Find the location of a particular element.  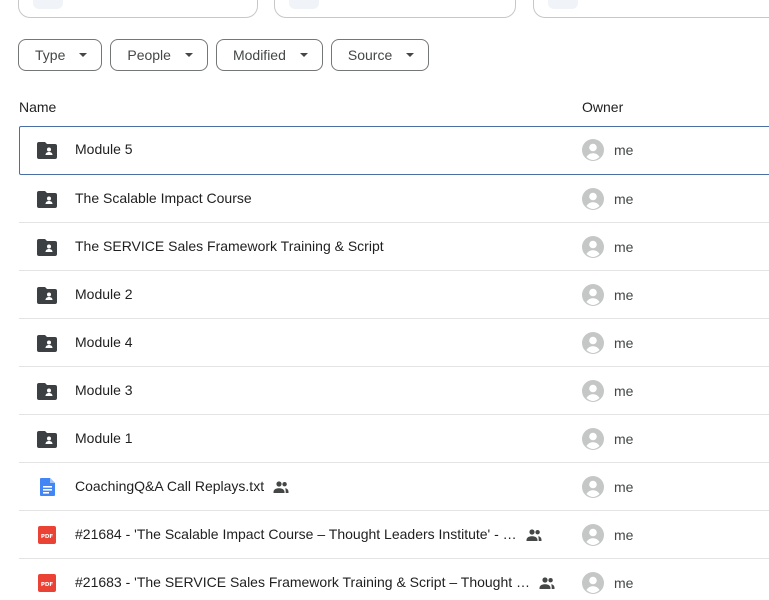

list-header: Name Owner is located at coordinates (384, 108).